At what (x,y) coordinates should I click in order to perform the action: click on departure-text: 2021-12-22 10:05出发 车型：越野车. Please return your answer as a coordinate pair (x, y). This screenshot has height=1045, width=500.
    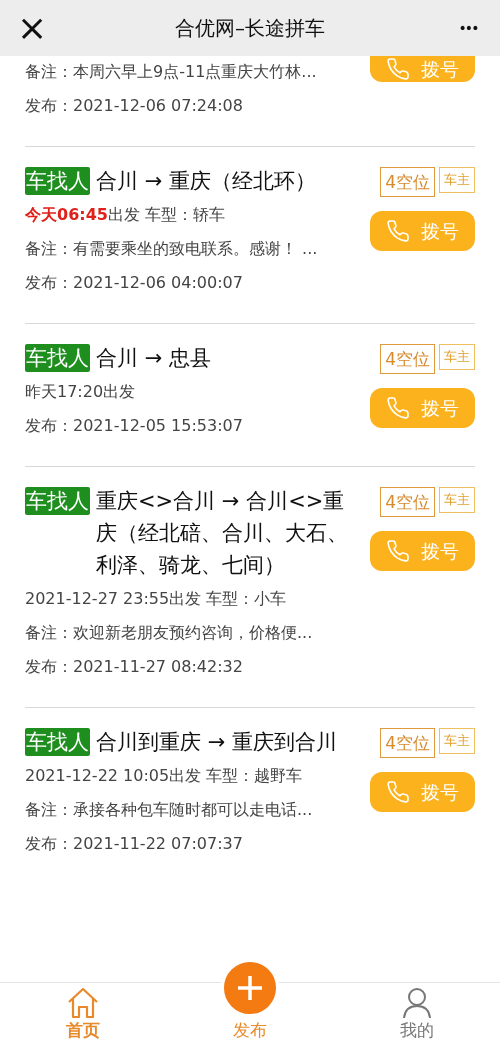
    Looking at the image, I should click on (164, 776).